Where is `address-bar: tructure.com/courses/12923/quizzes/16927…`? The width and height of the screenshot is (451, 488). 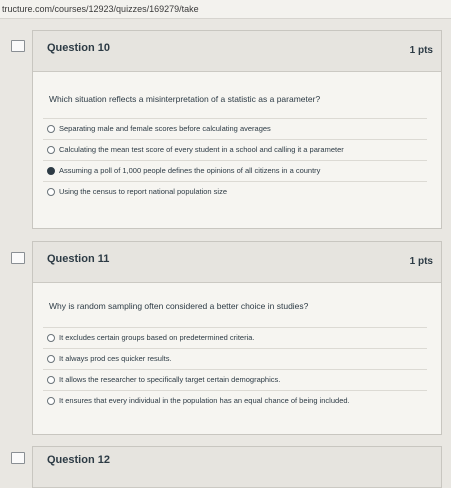
address-bar: tructure.com/courses/12923/quizzes/16927… is located at coordinates (225, 9).